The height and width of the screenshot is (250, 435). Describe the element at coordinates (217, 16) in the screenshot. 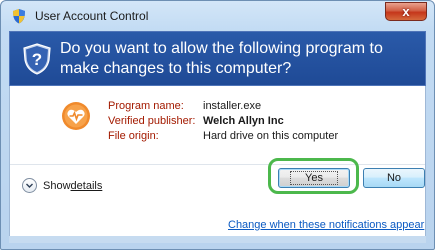

I see `title-bar: User Account Control x` at that location.